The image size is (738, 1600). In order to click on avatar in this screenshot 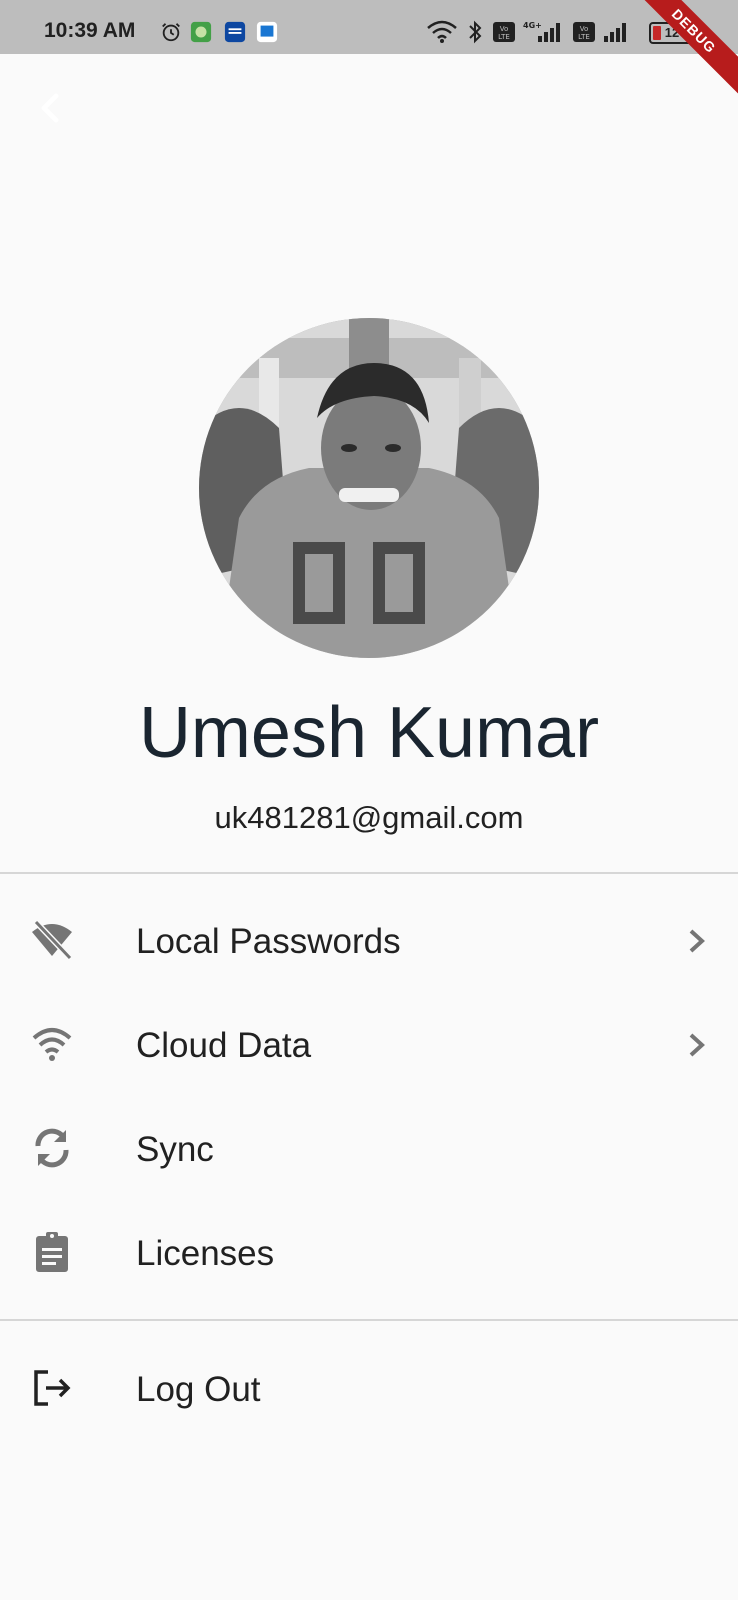, I will do `click(369, 488)`.